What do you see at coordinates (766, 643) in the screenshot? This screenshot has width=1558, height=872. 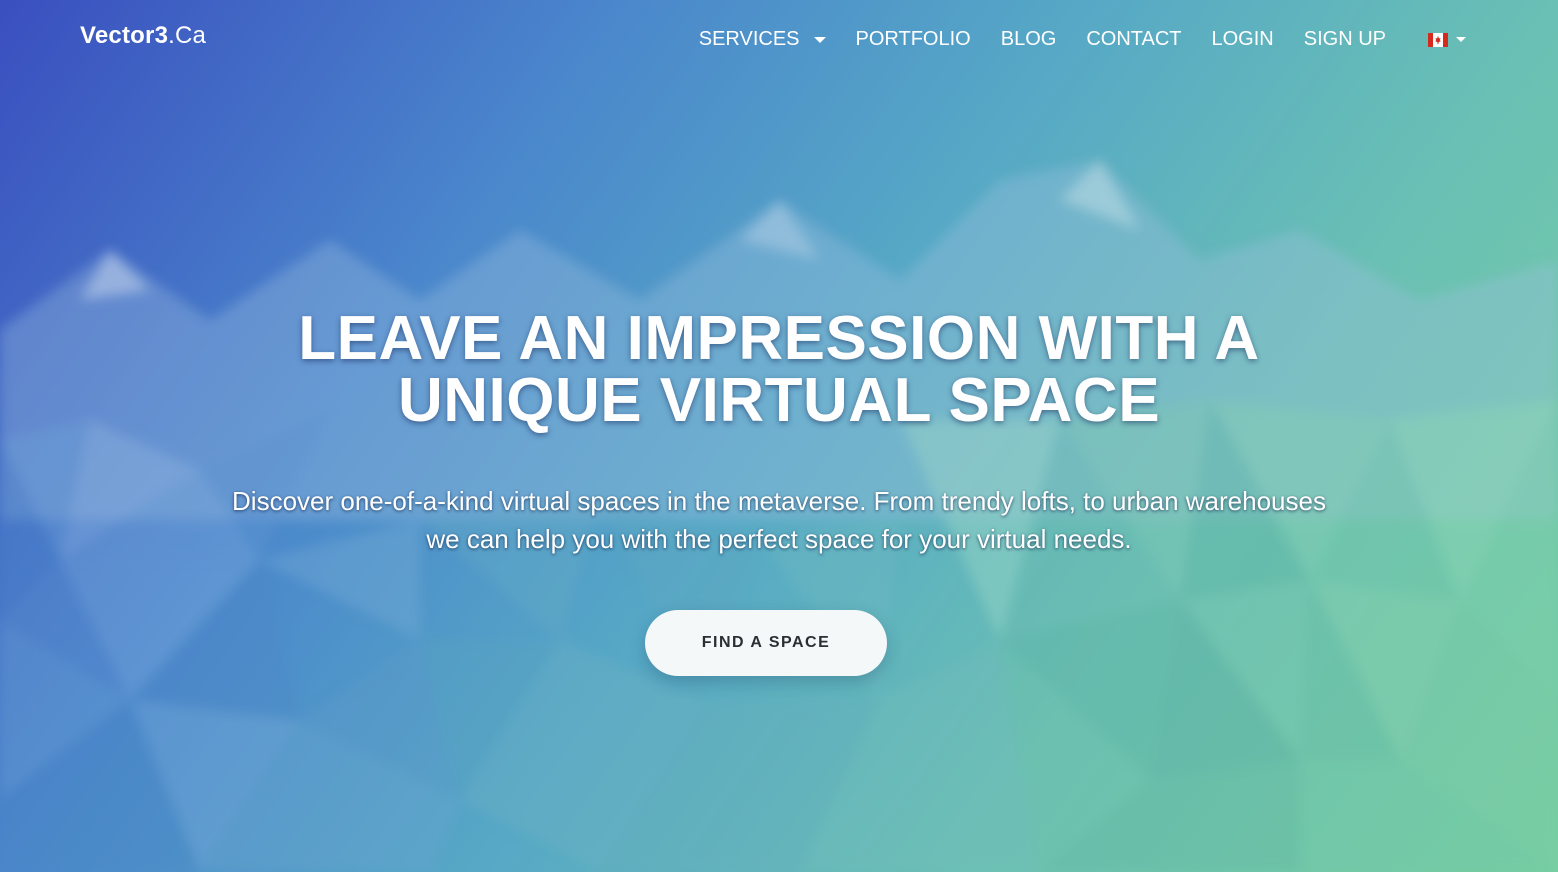 I see `find-a-space-button: FIND A SPACE` at bounding box center [766, 643].